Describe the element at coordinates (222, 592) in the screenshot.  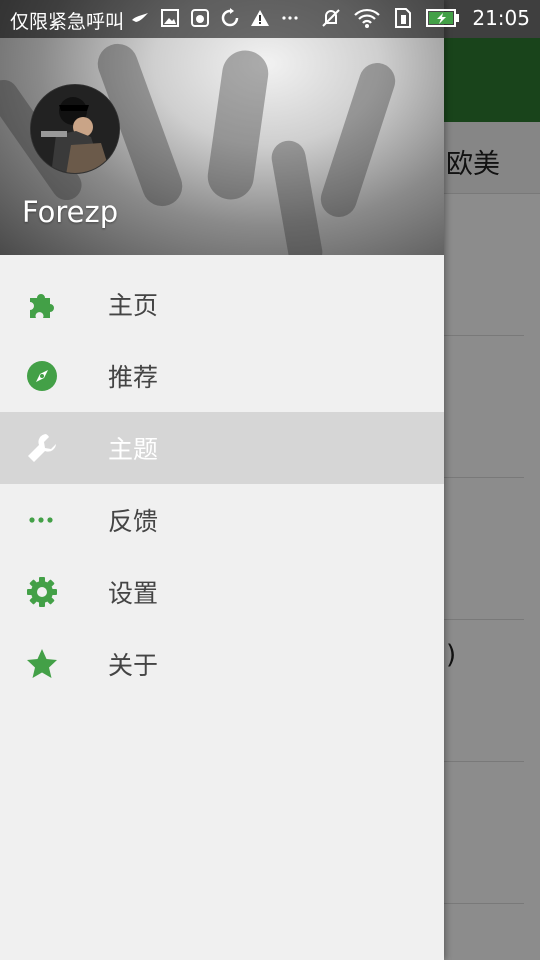
I see `menu-item-settings: 设置` at that location.